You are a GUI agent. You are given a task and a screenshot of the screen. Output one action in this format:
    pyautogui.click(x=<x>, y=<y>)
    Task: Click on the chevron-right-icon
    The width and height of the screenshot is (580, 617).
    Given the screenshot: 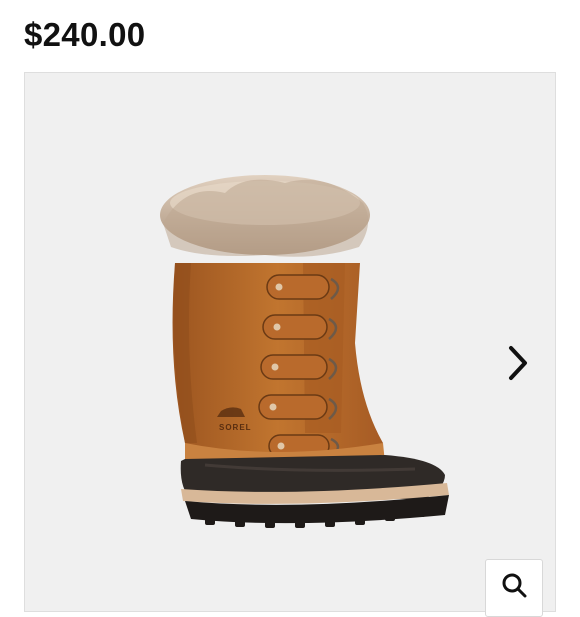 What is the action you would take?
    pyautogui.click(x=518, y=363)
    